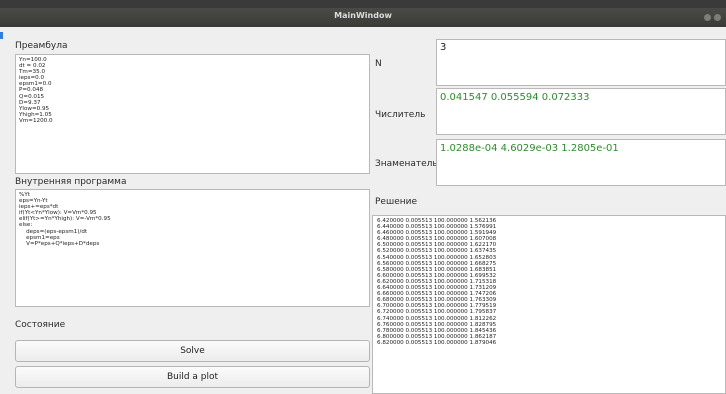  What do you see at coordinates (515, 97) in the screenshot?
I see `numerator-value: 0.041547 0.055594 0.072333` at bounding box center [515, 97].